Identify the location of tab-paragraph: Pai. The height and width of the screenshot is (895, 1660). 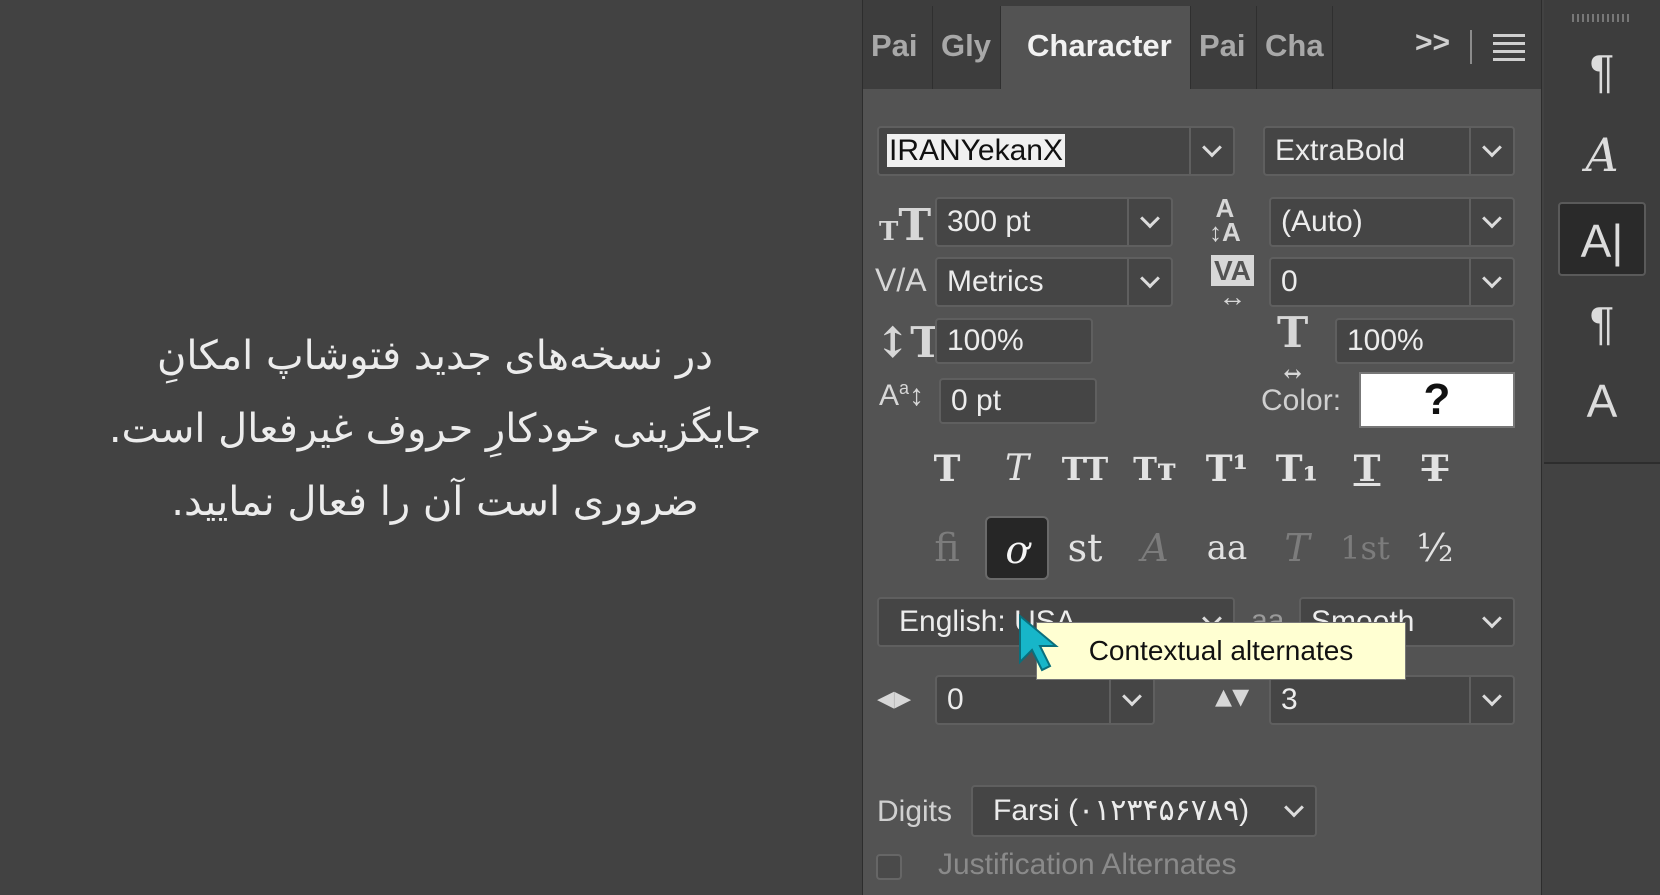
(898, 47).